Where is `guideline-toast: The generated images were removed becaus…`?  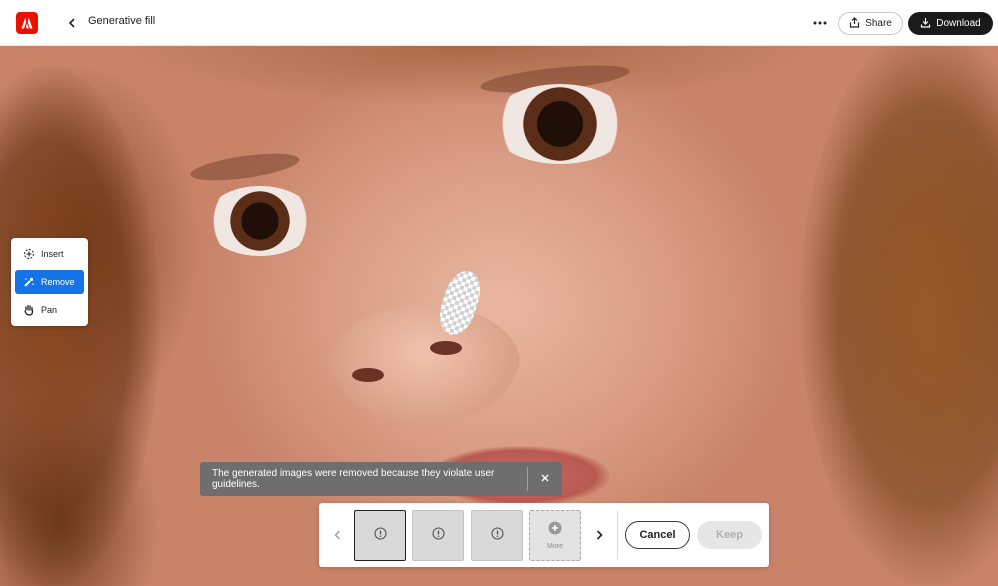 guideline-toast: The generated images were removed becaus… is located at coordinates (381, 479).